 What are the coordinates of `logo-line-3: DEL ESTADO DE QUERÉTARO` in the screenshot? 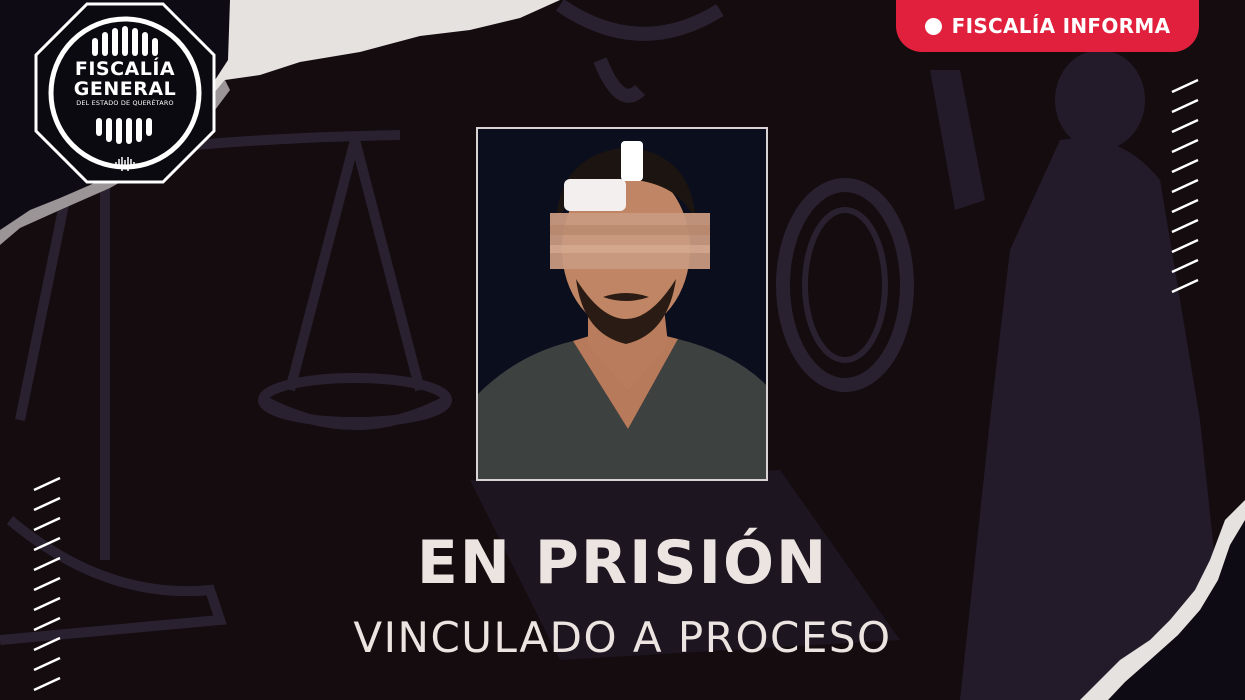 It's located at (125, 103).